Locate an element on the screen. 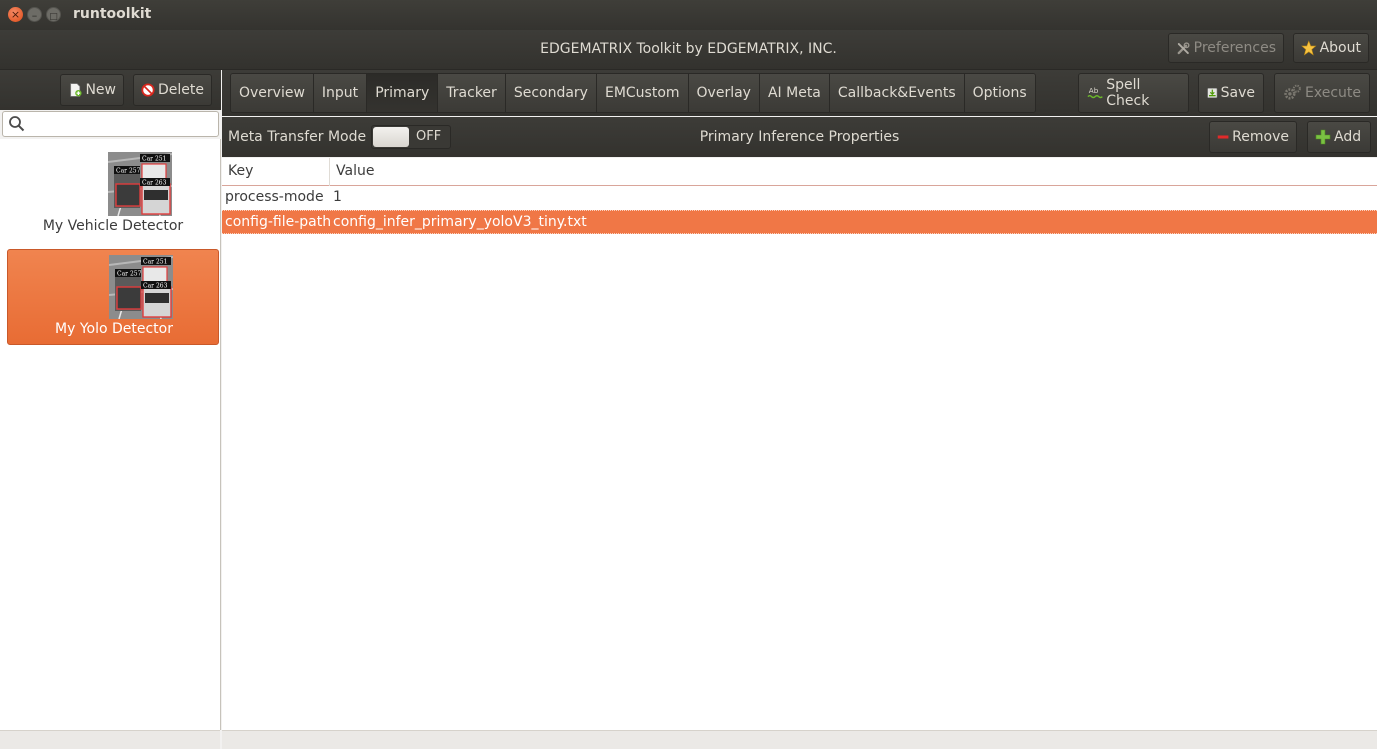  tab-options: Options is located at coordinates (999, 93).